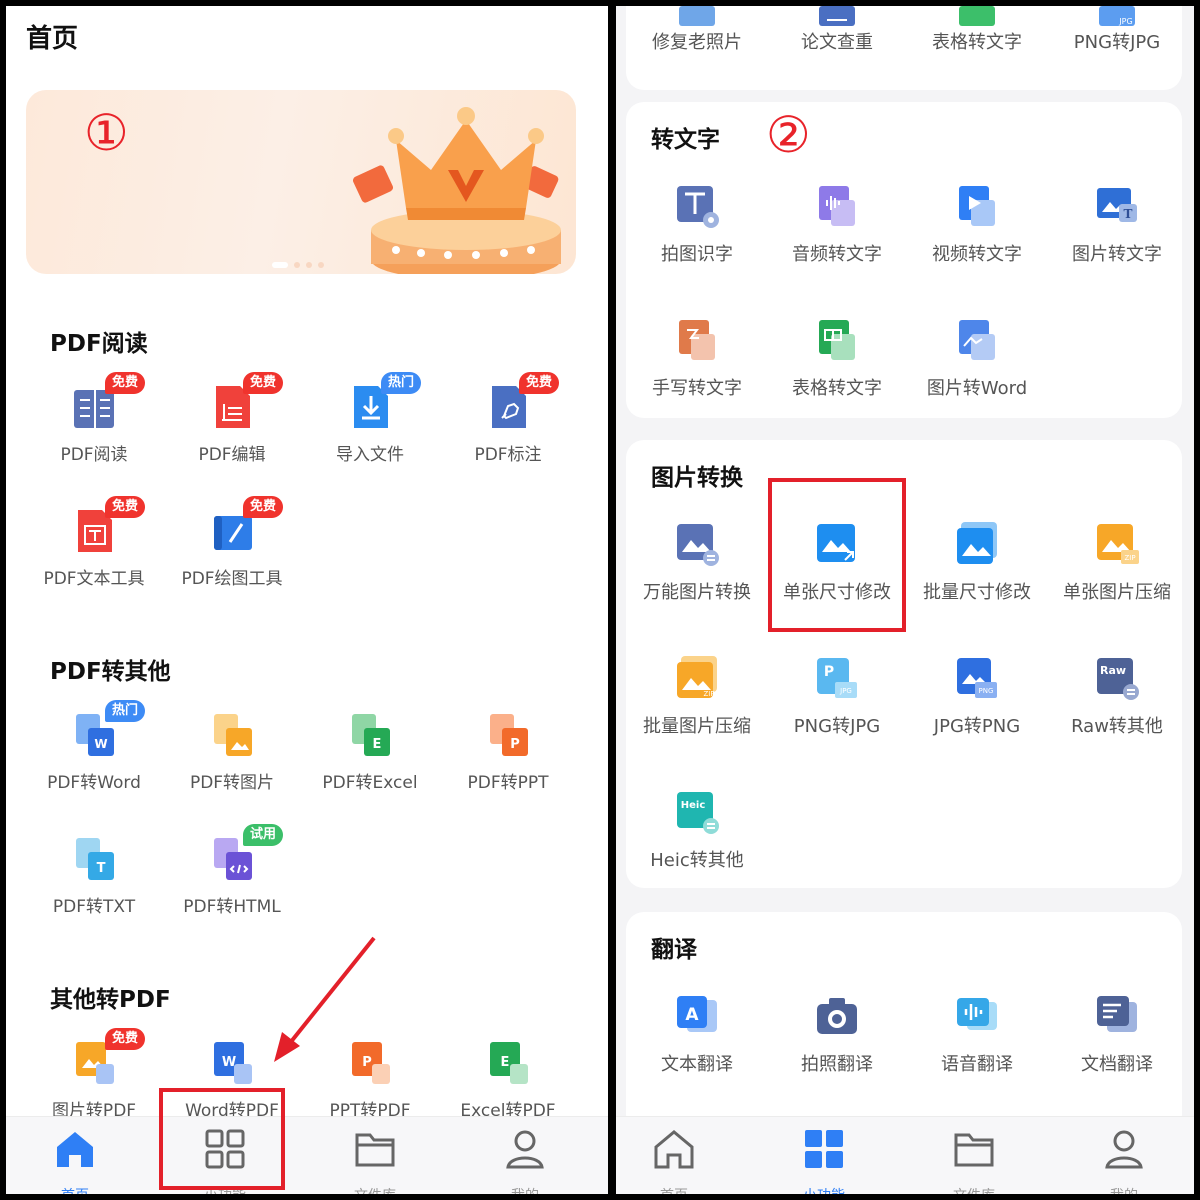 The image size is (1200, 1200). Describe the element at coordinates (94, 579) in the screenshot. I see `tool-label: PDF文本工具` at that location.